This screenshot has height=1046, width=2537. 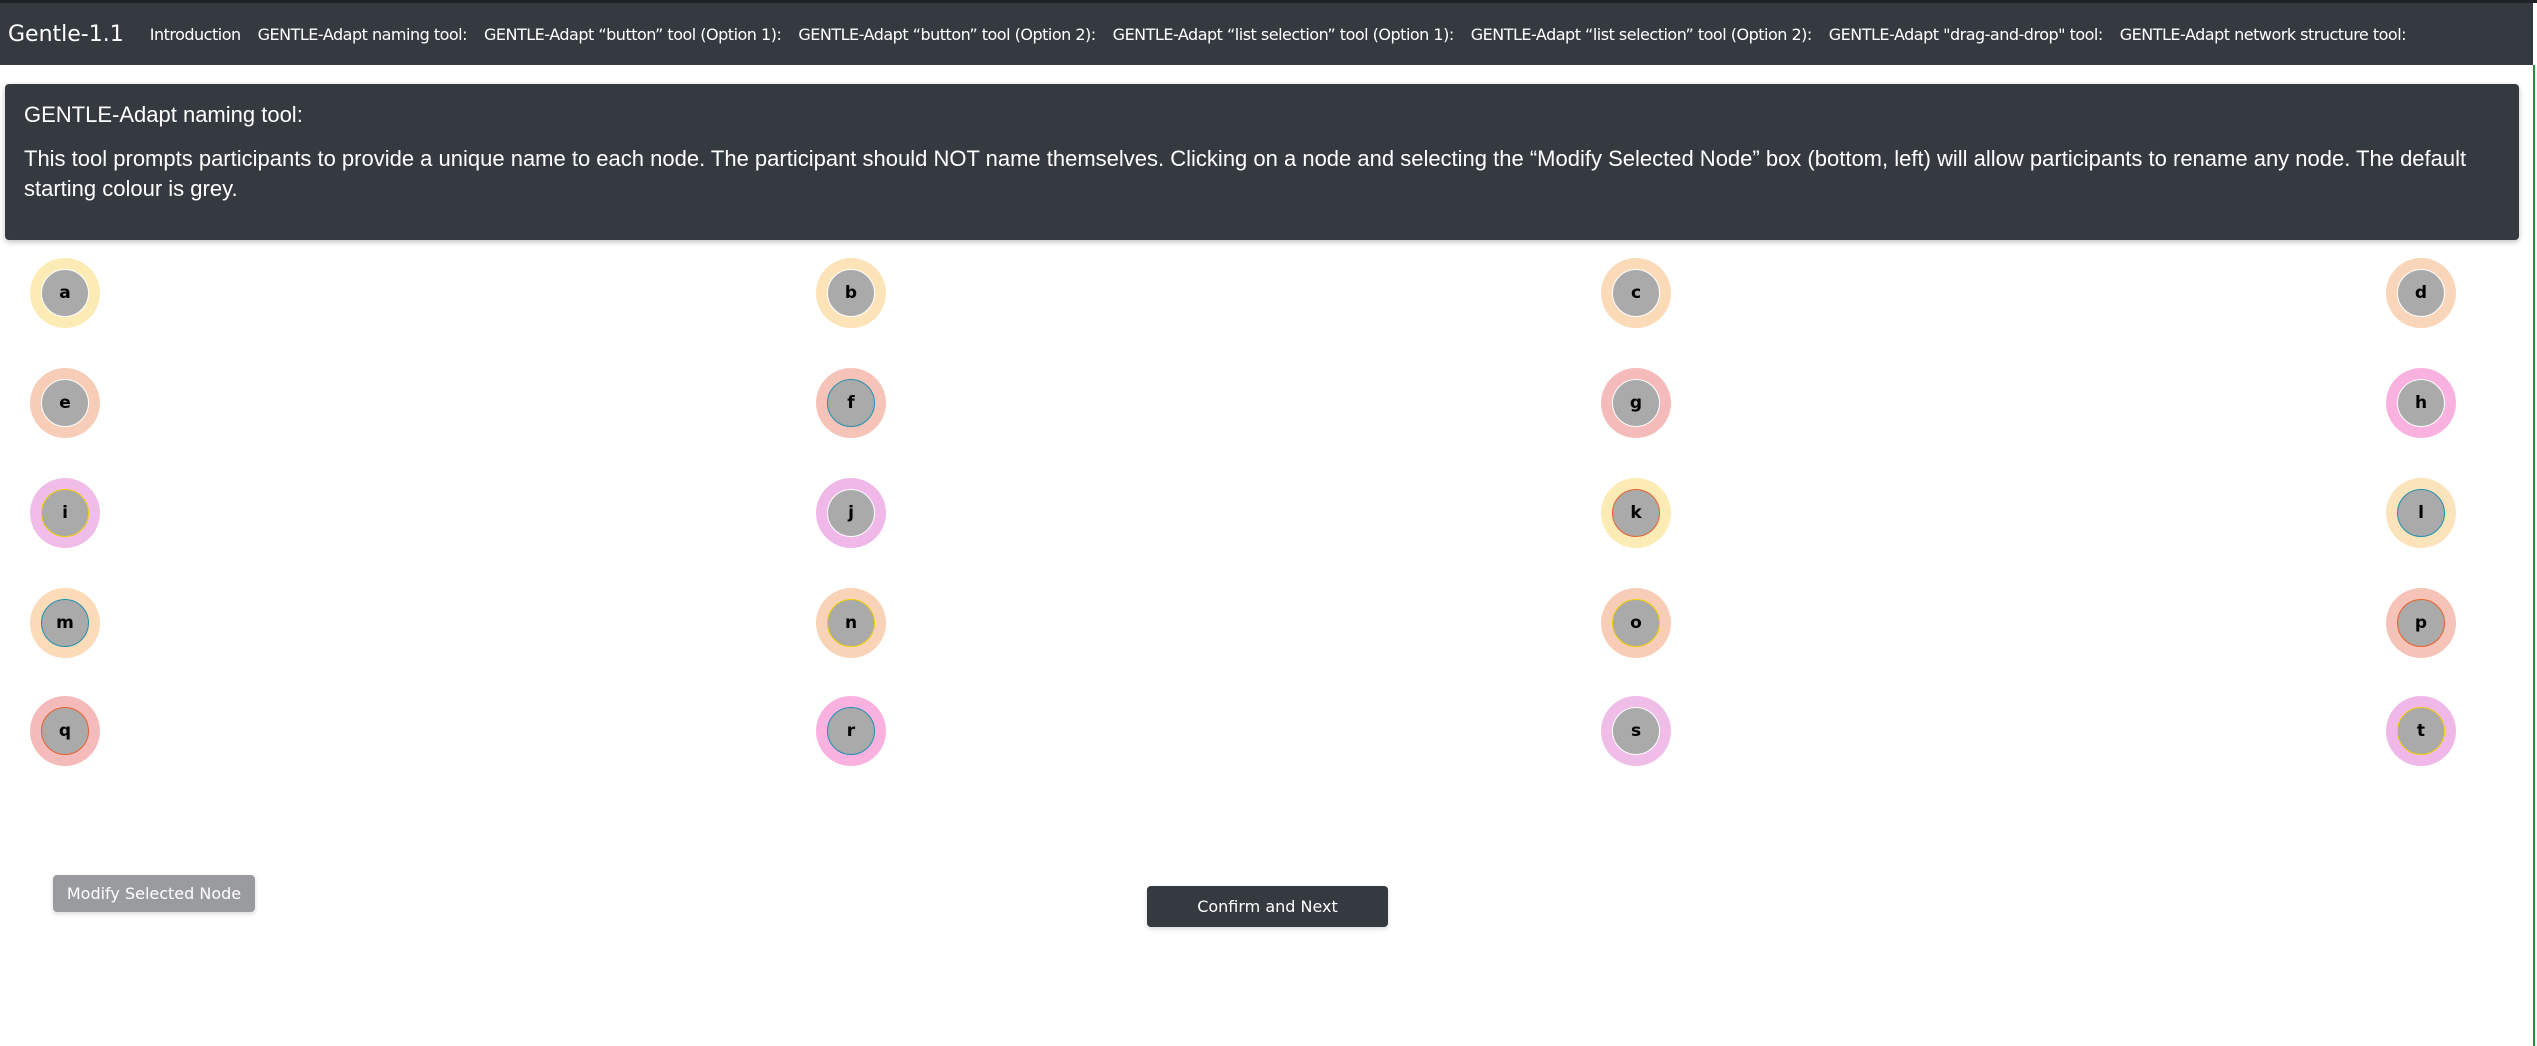 I want to click on node-label: g, so click(x=1636, y=403).